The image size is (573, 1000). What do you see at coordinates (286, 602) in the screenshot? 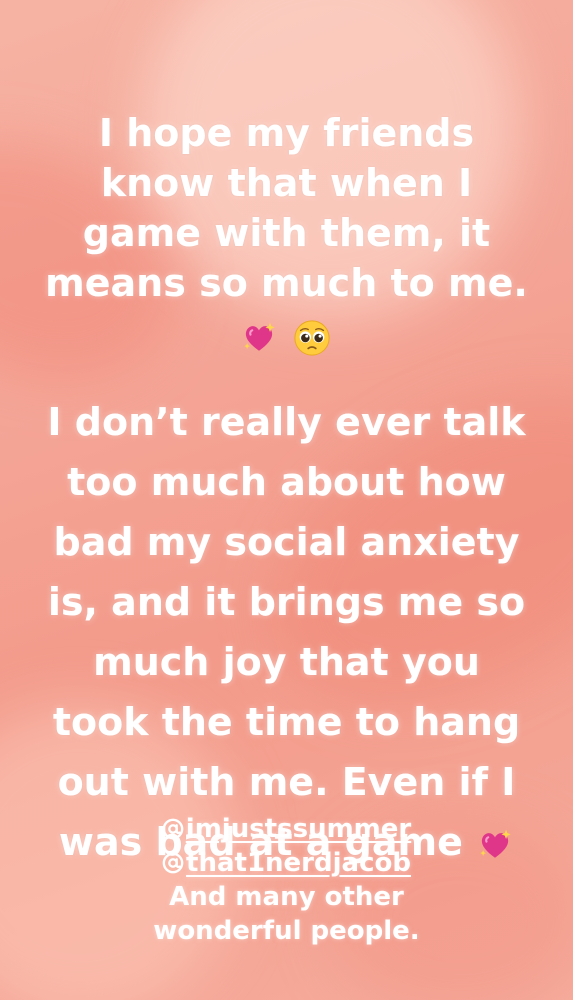
I see `story-text-line: is, and it brings me so` at bounding box center [286, 602].